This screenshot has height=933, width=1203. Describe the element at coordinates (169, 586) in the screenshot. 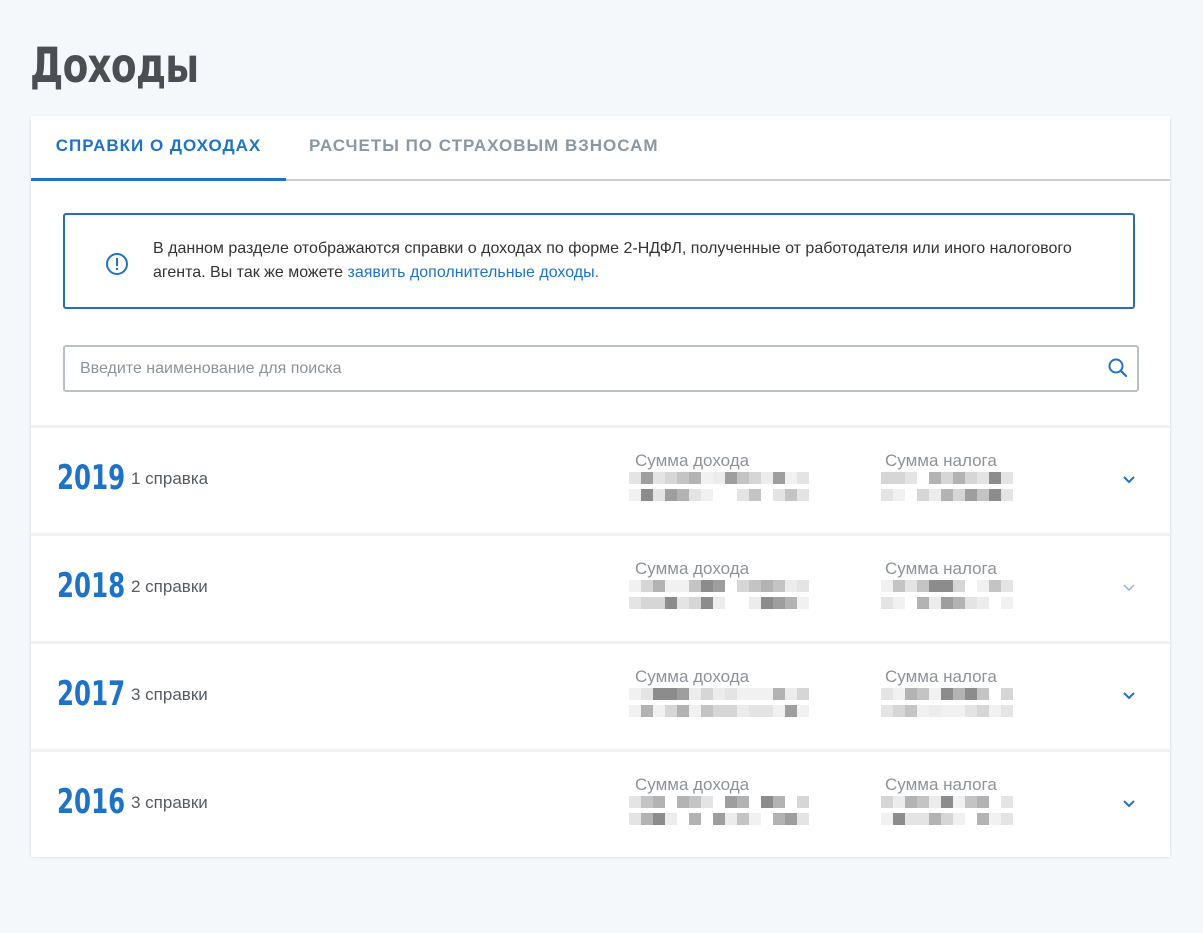

I see `certificate-count: 2 справки` at that location.